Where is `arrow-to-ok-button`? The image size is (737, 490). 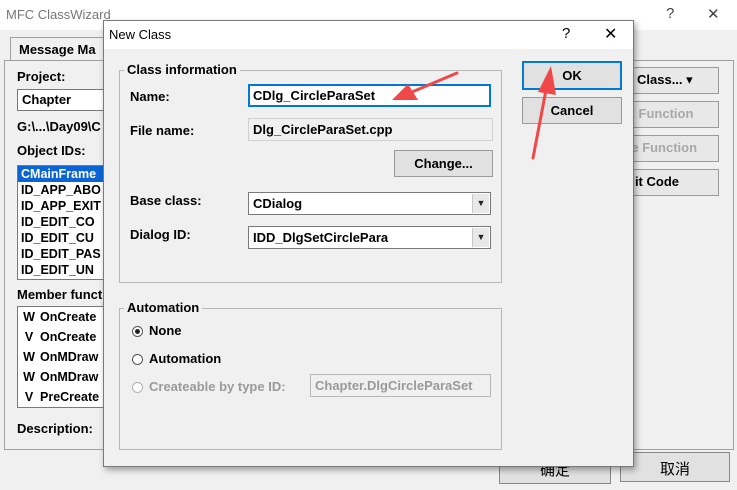 arrow-to-ok-button is located at coordinates (543, 113).